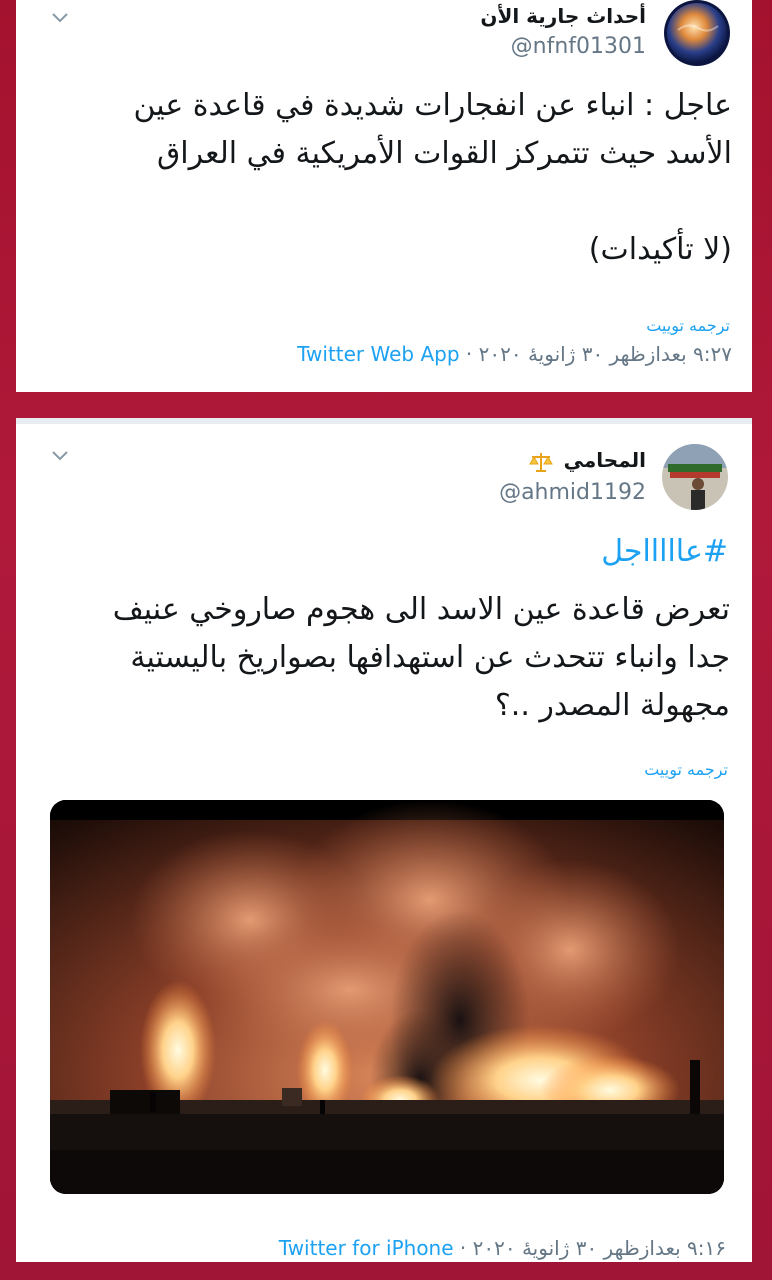 This screenshot has width=772, height=1280. What do you see at coordinates (660, 249) in the screenshot?
I see `tweet-text-line: (لا تأكيدات)` at bounding box center [660, 249].